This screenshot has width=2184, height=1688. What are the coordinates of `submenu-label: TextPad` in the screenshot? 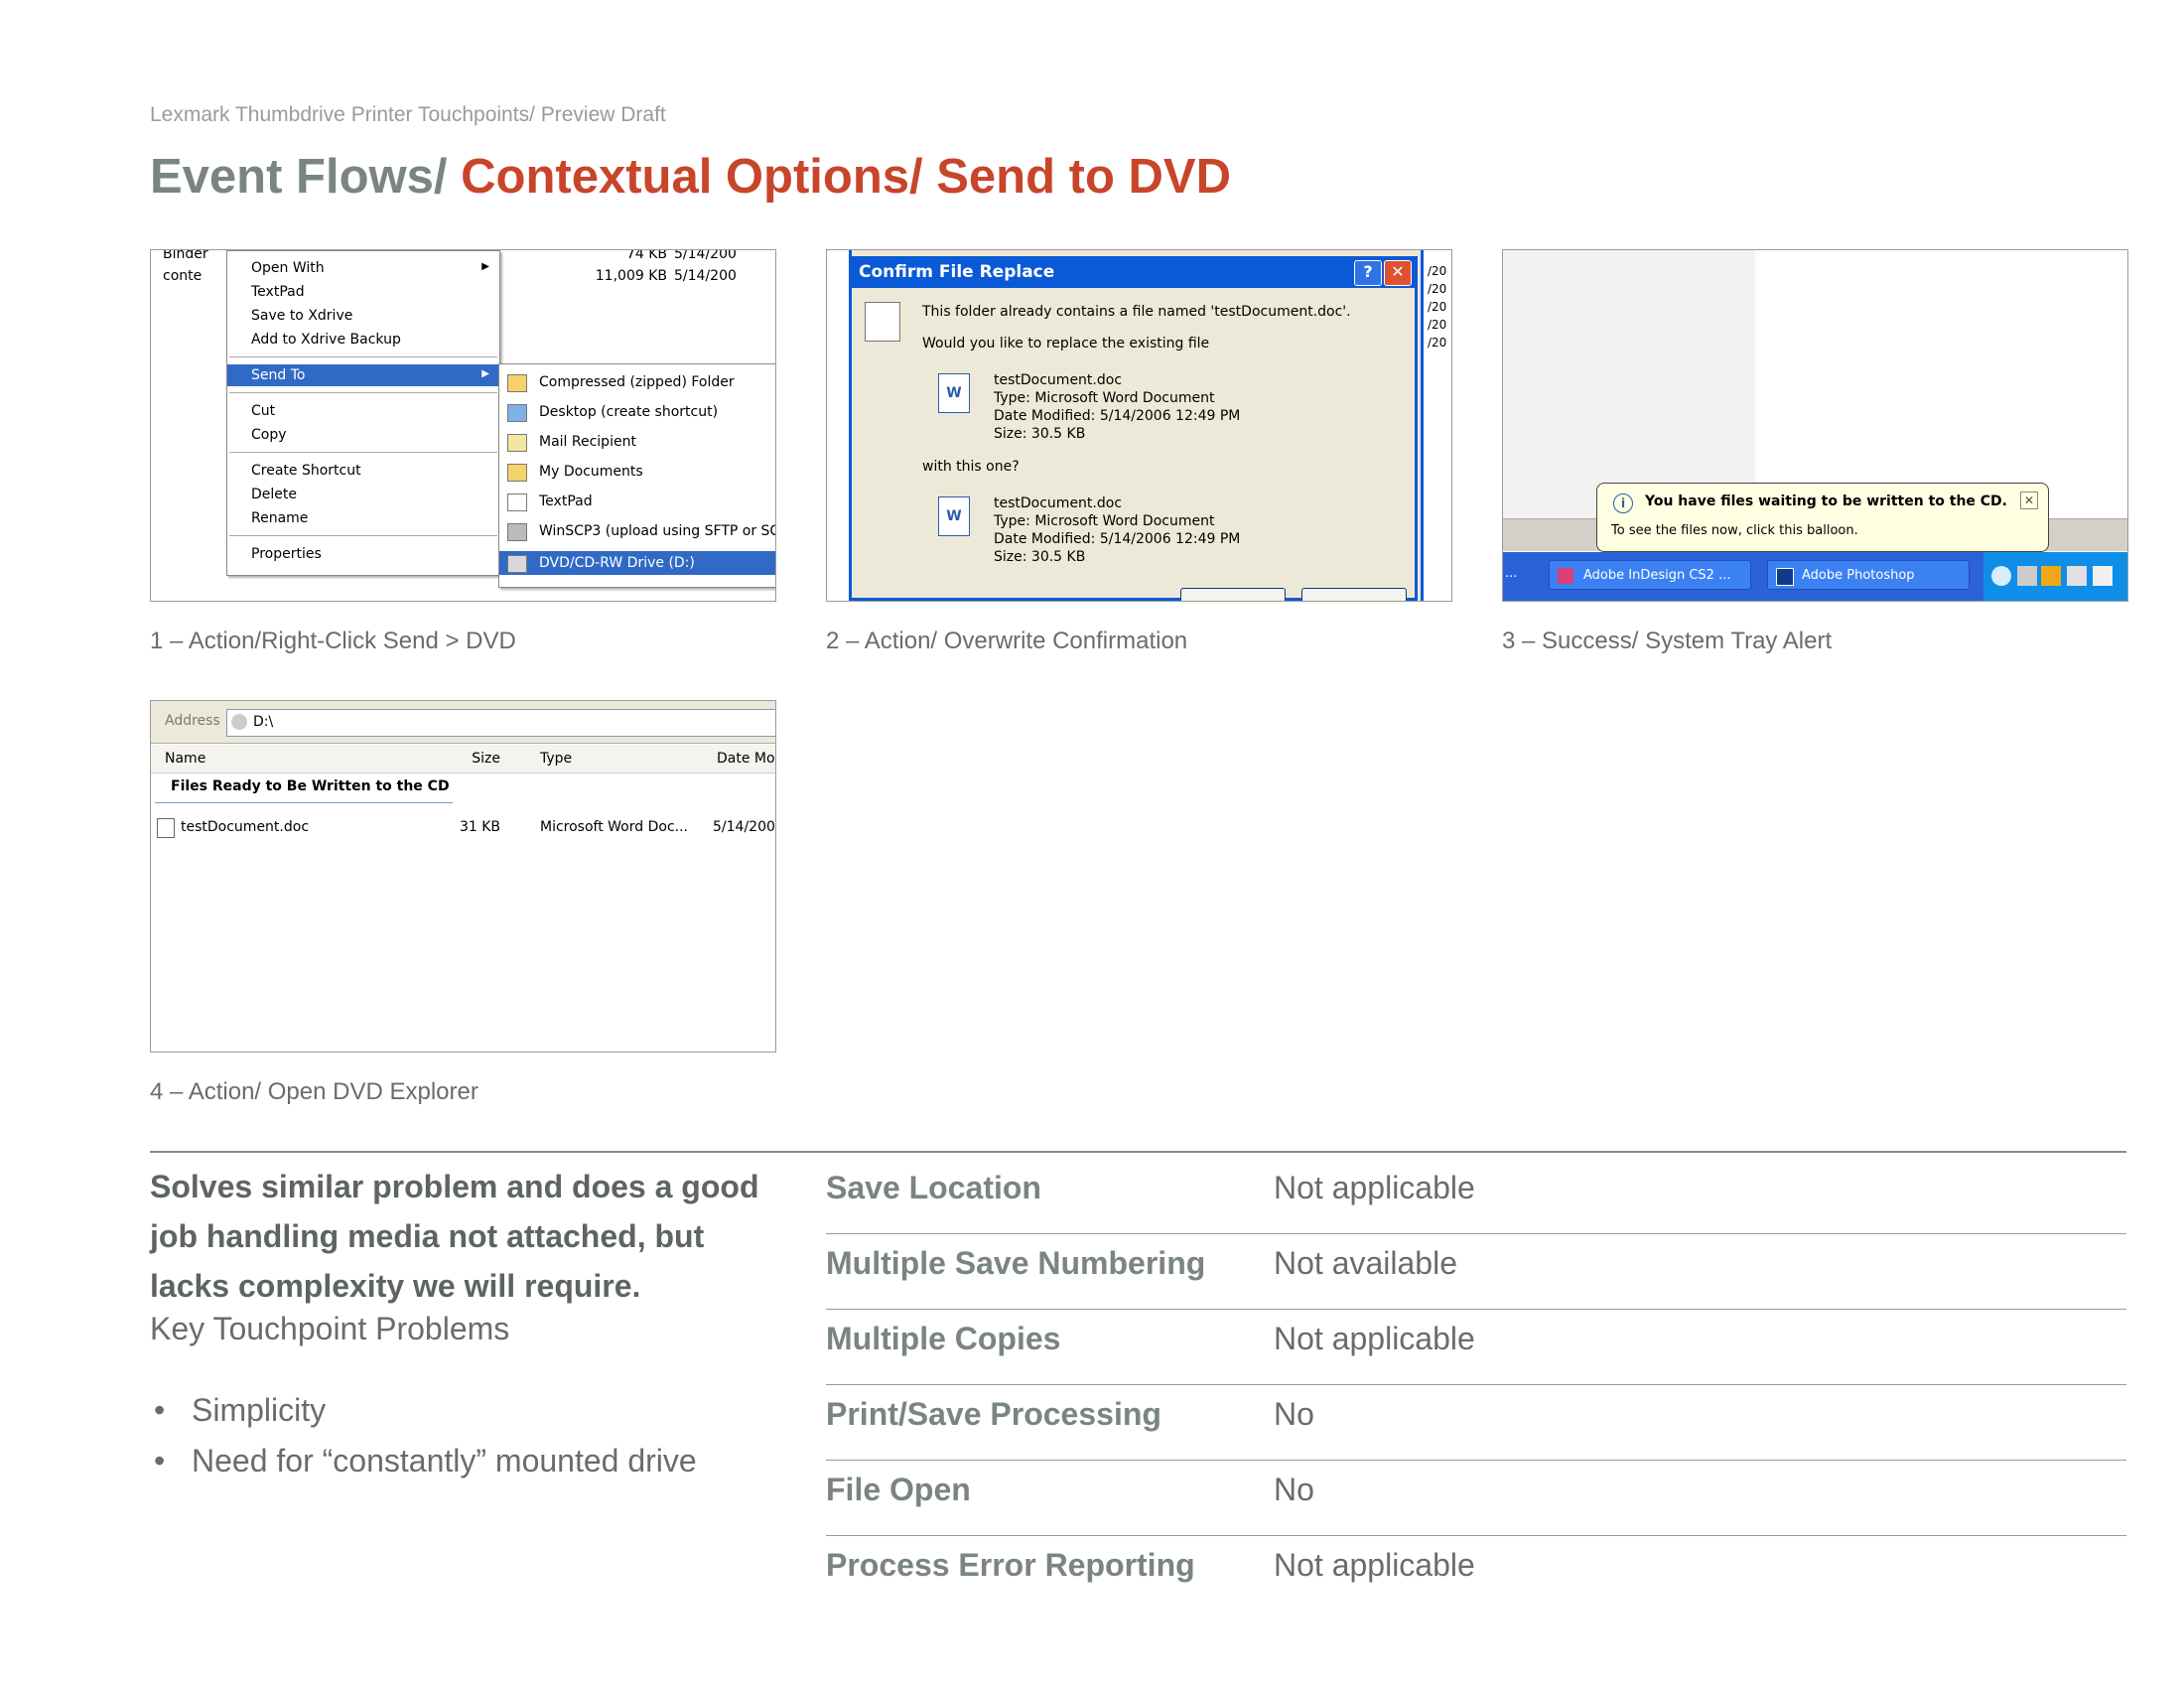 It's located at (566, 501).